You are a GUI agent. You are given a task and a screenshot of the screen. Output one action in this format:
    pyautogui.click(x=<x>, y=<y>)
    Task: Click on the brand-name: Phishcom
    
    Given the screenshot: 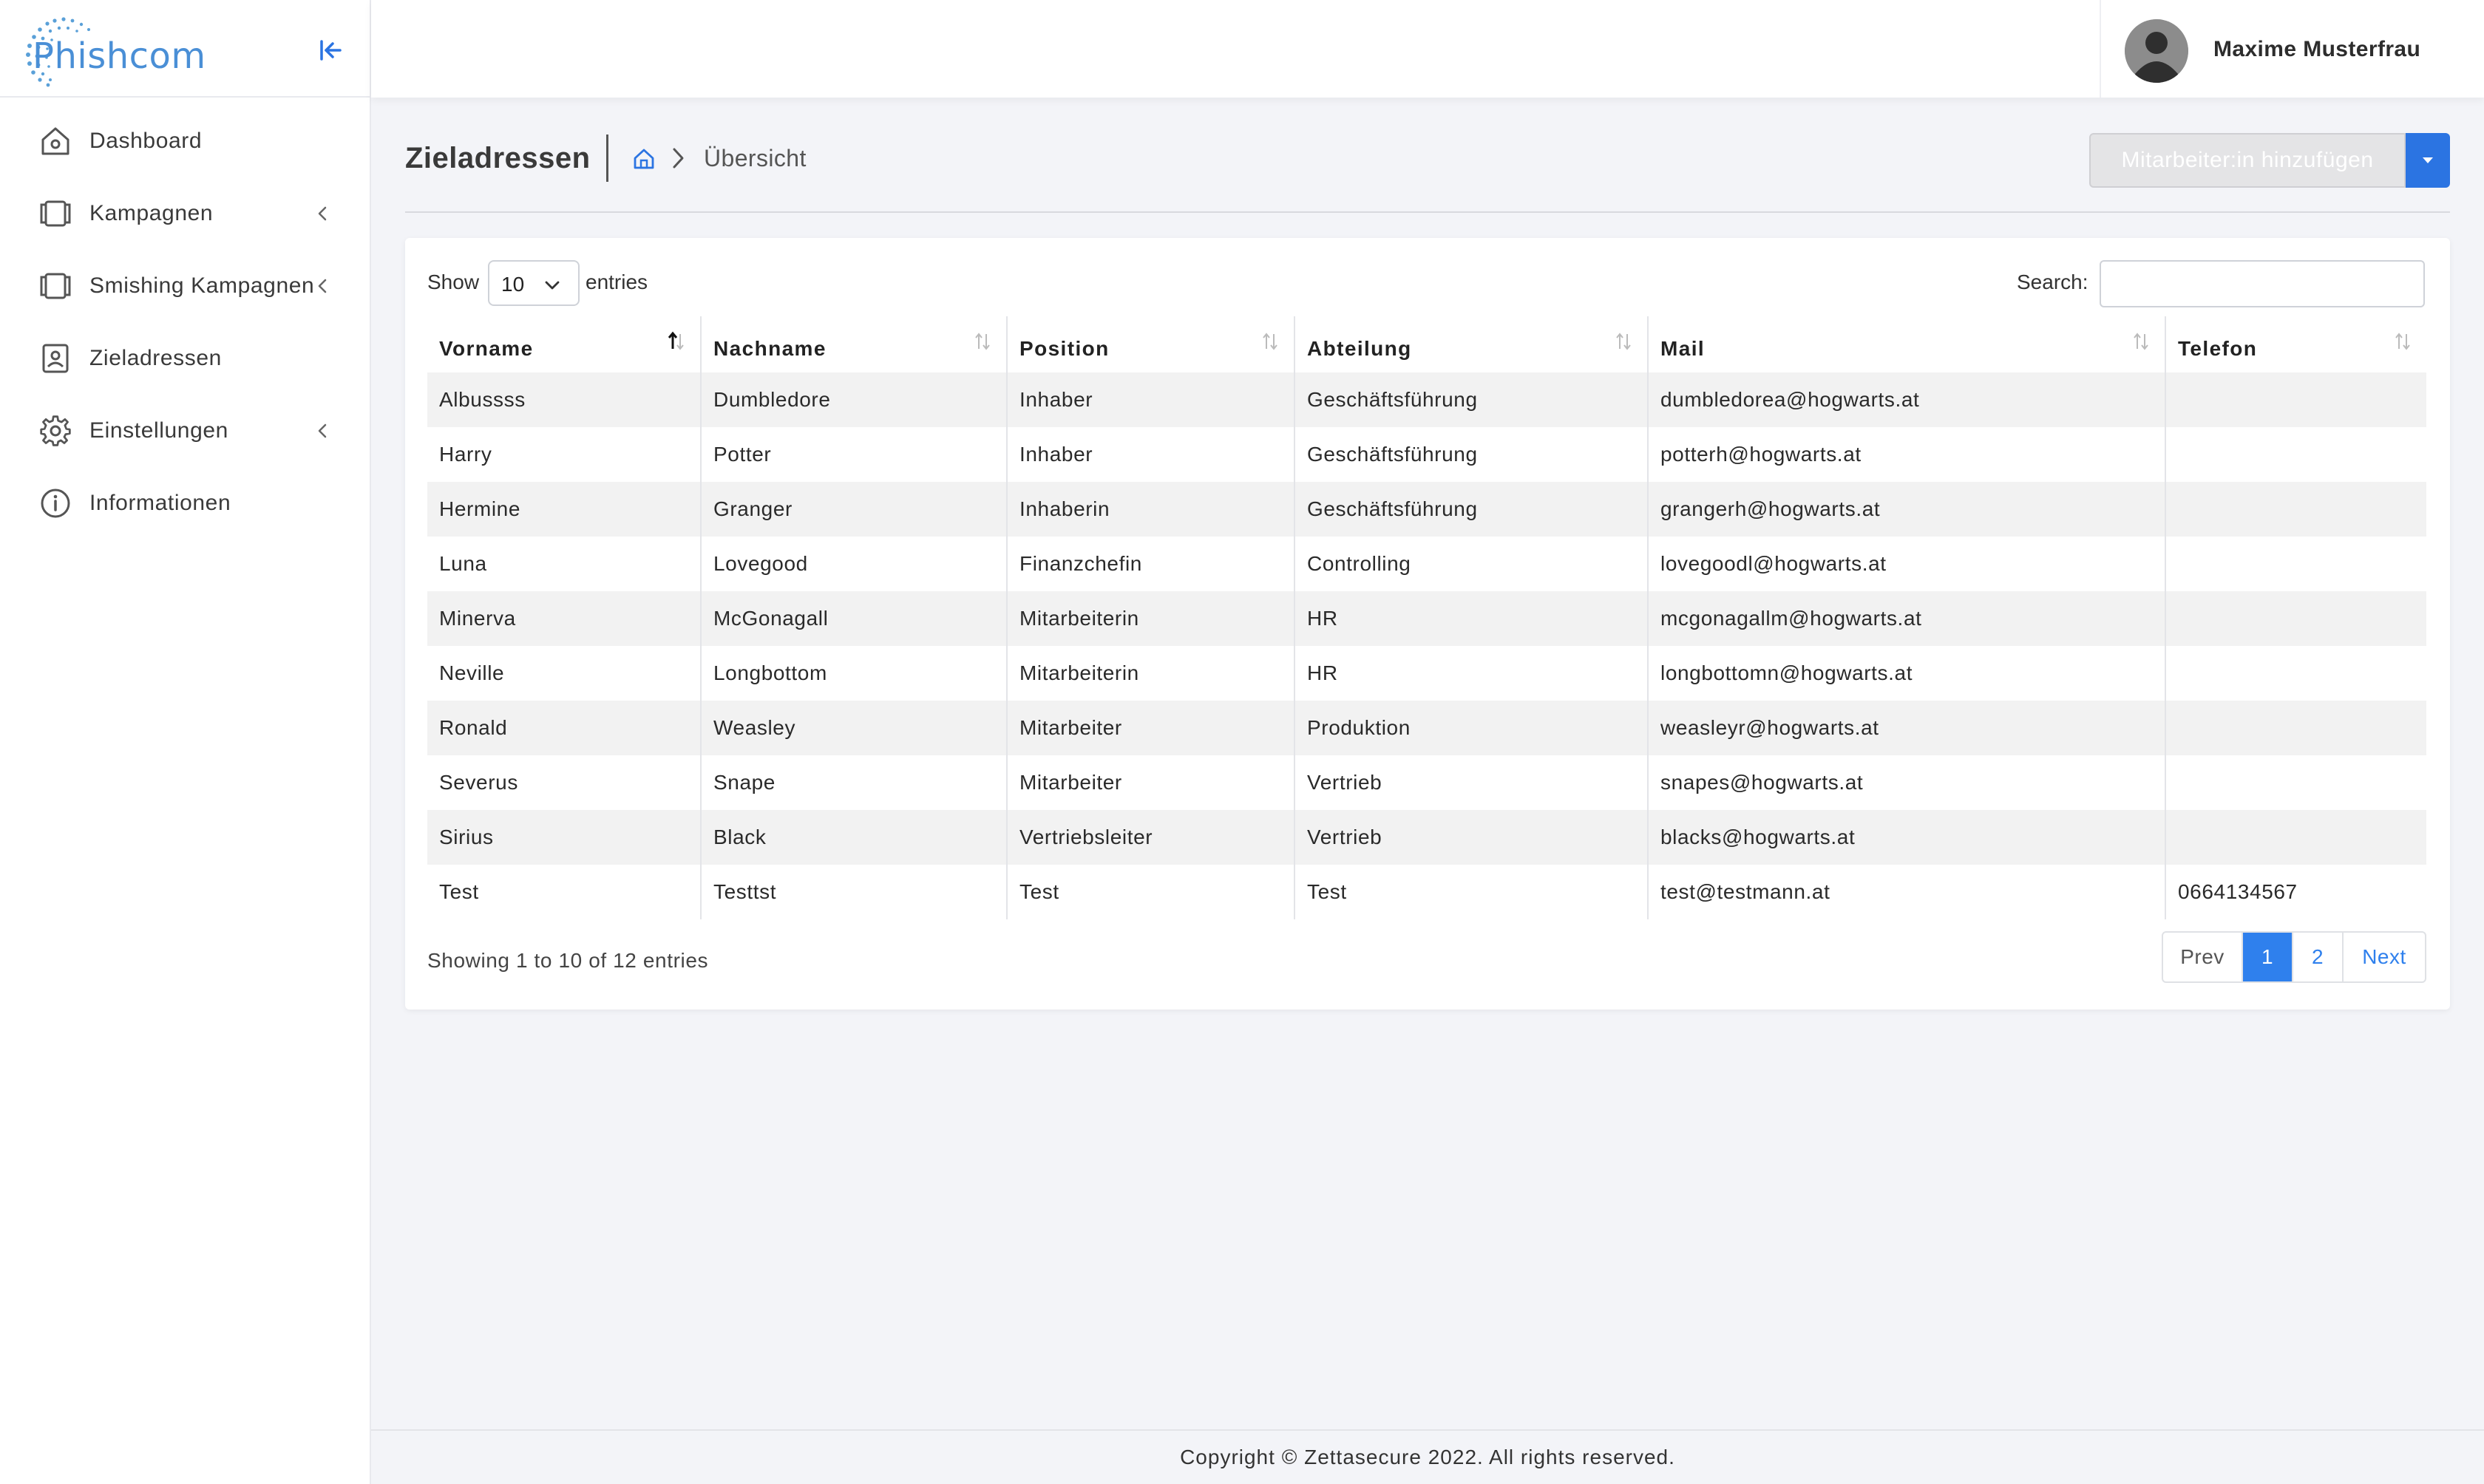 What is the action you would take?
    pyautogui.click(x=120, y=56)
    